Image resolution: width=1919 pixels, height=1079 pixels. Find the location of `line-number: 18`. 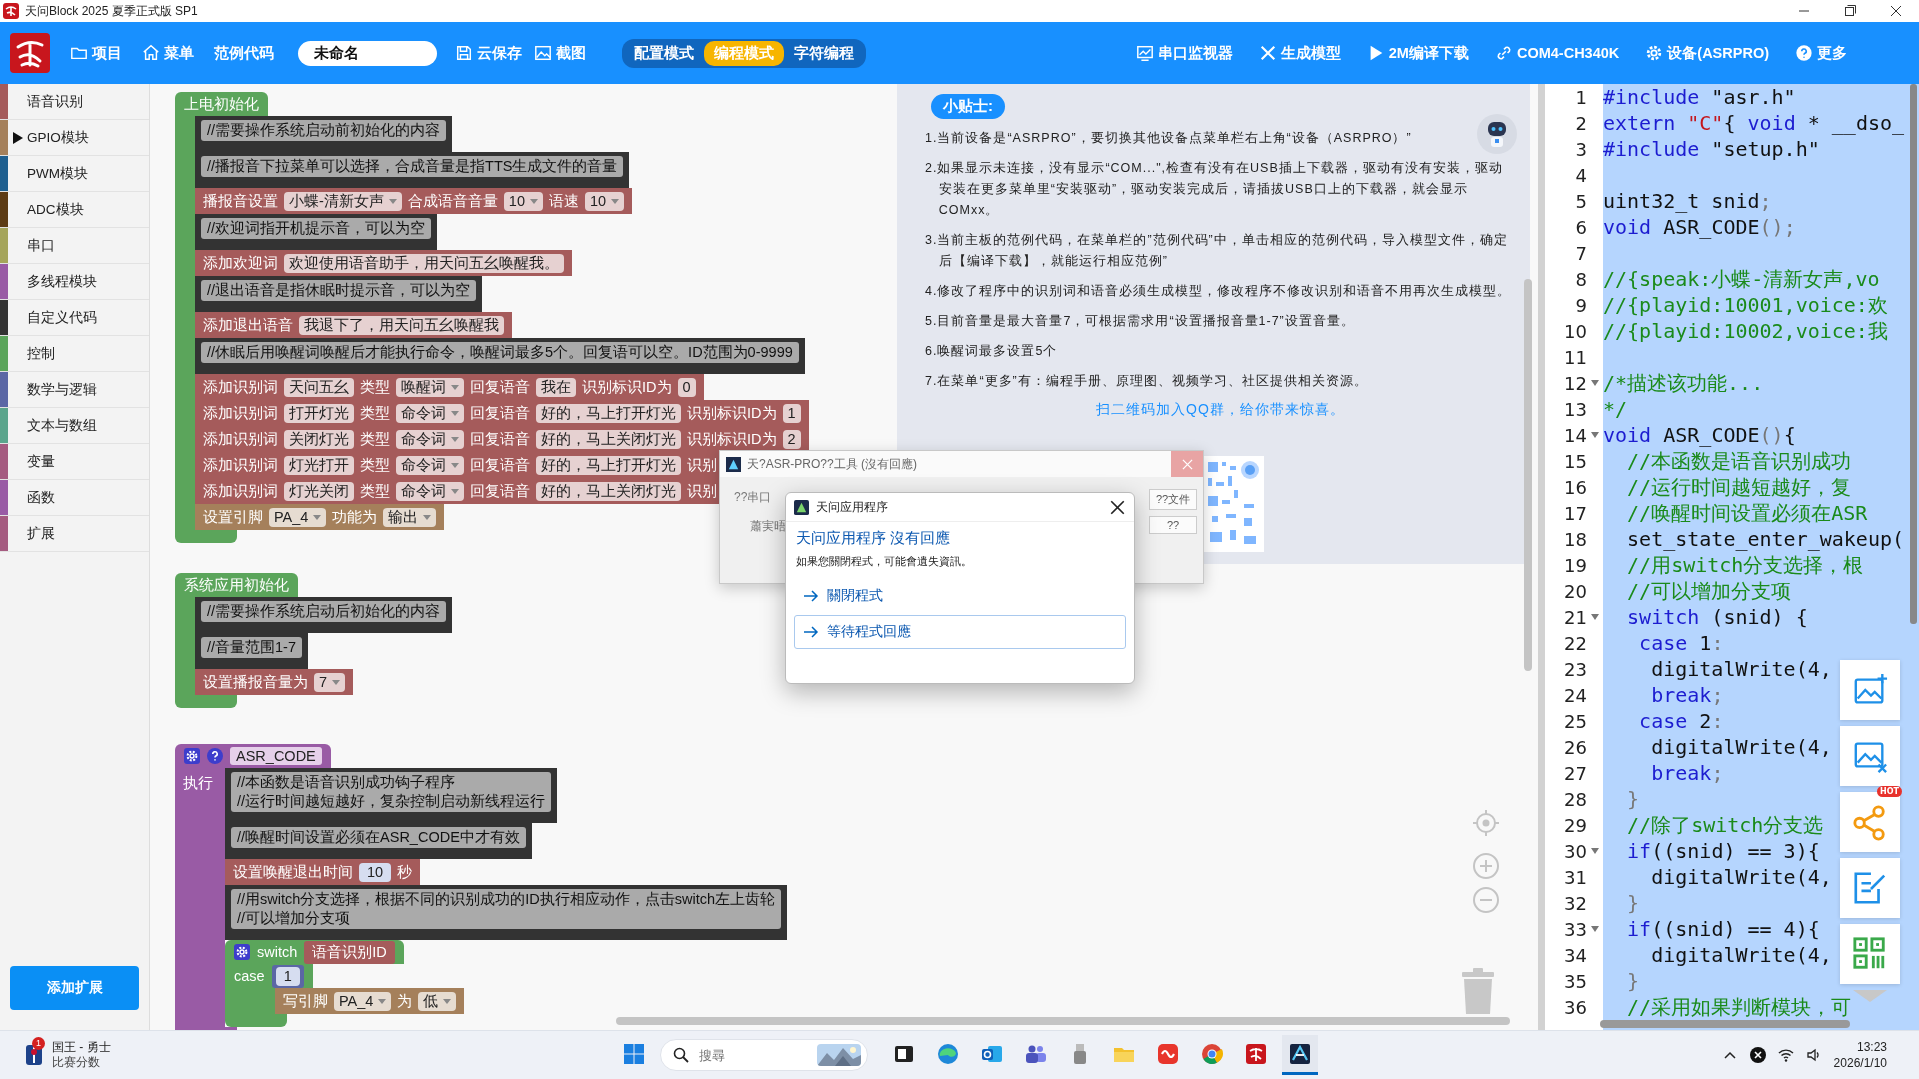

line-number: 18 is located at coordinates (1575, 539).